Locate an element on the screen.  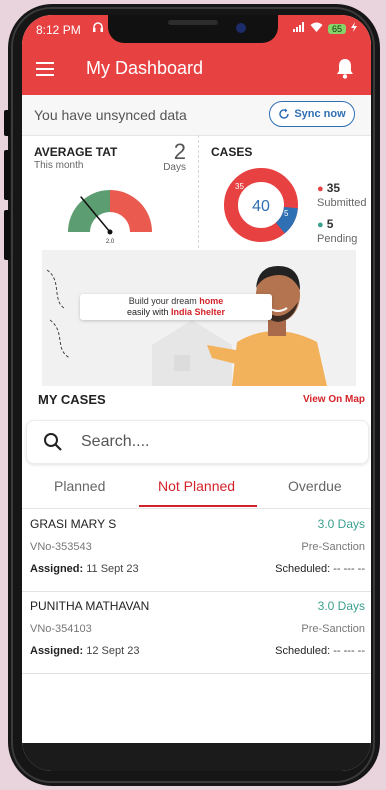
active-tab-indicator is located at coordinates (198, 506).